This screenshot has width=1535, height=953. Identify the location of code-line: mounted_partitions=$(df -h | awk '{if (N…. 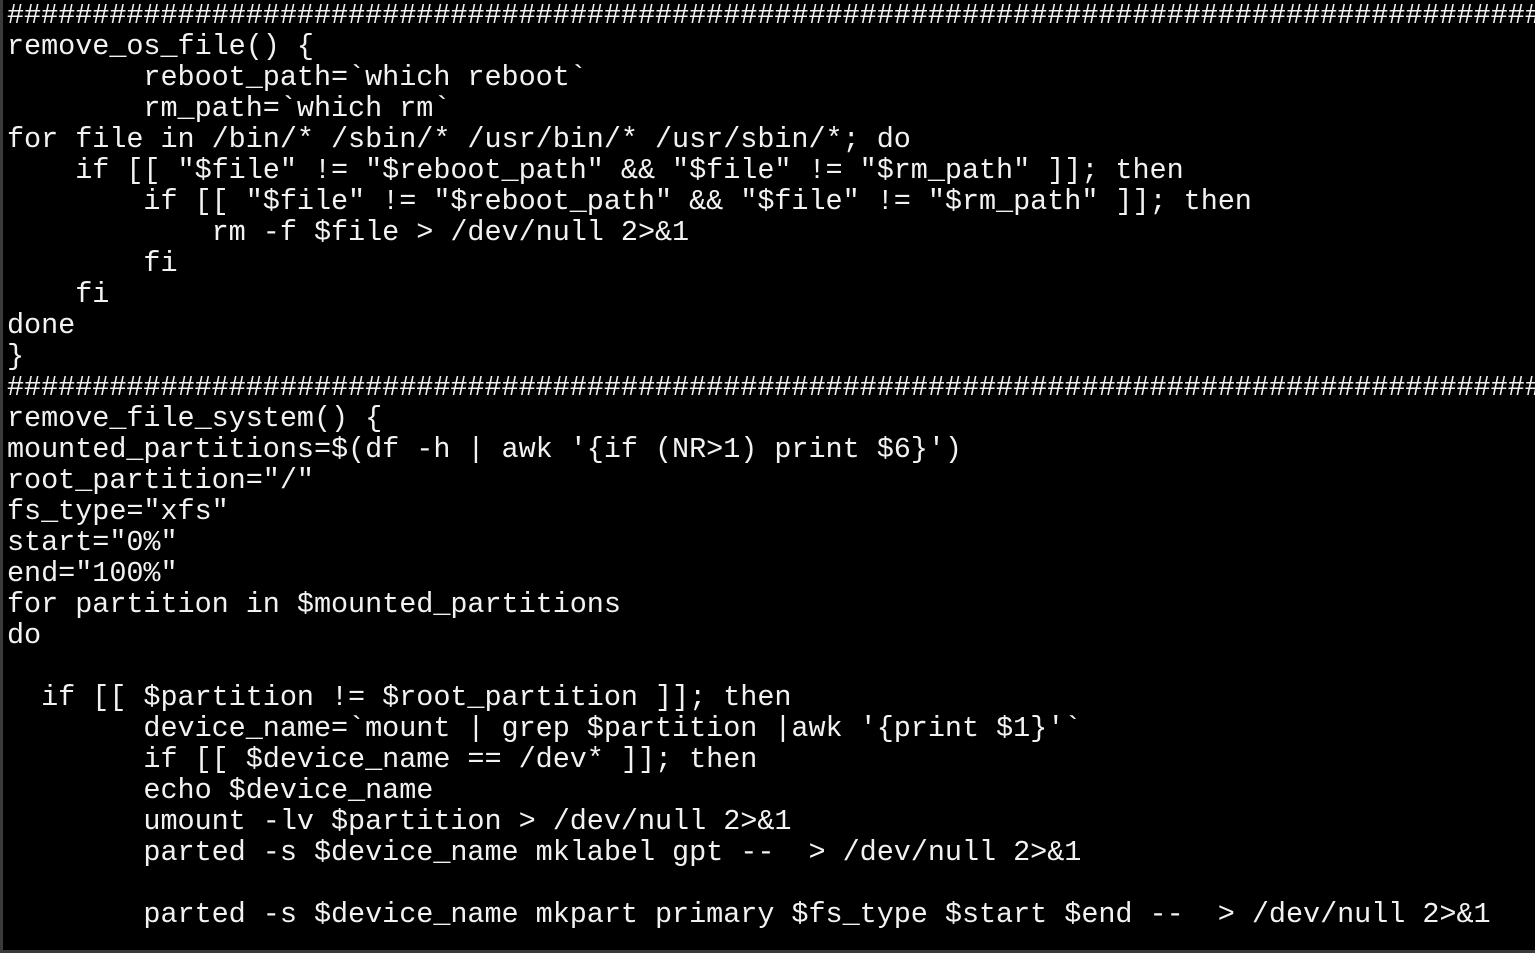
(484, 449).